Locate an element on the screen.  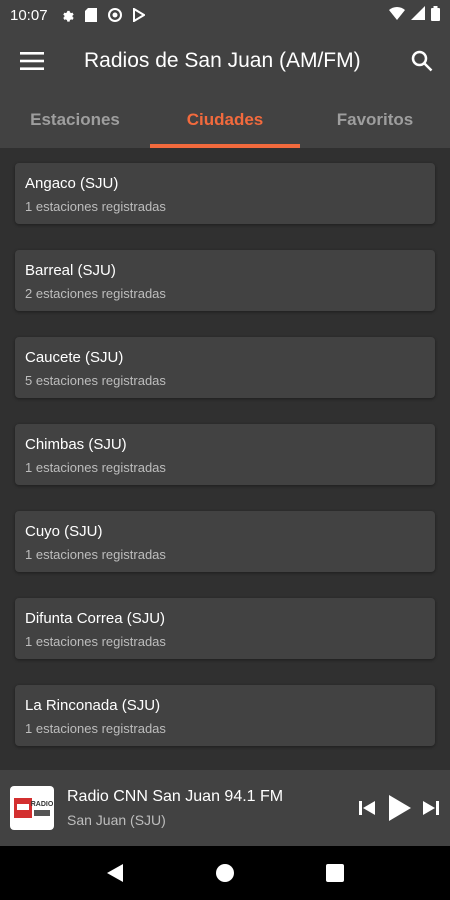
play-button is located at coordinates (399, 808).